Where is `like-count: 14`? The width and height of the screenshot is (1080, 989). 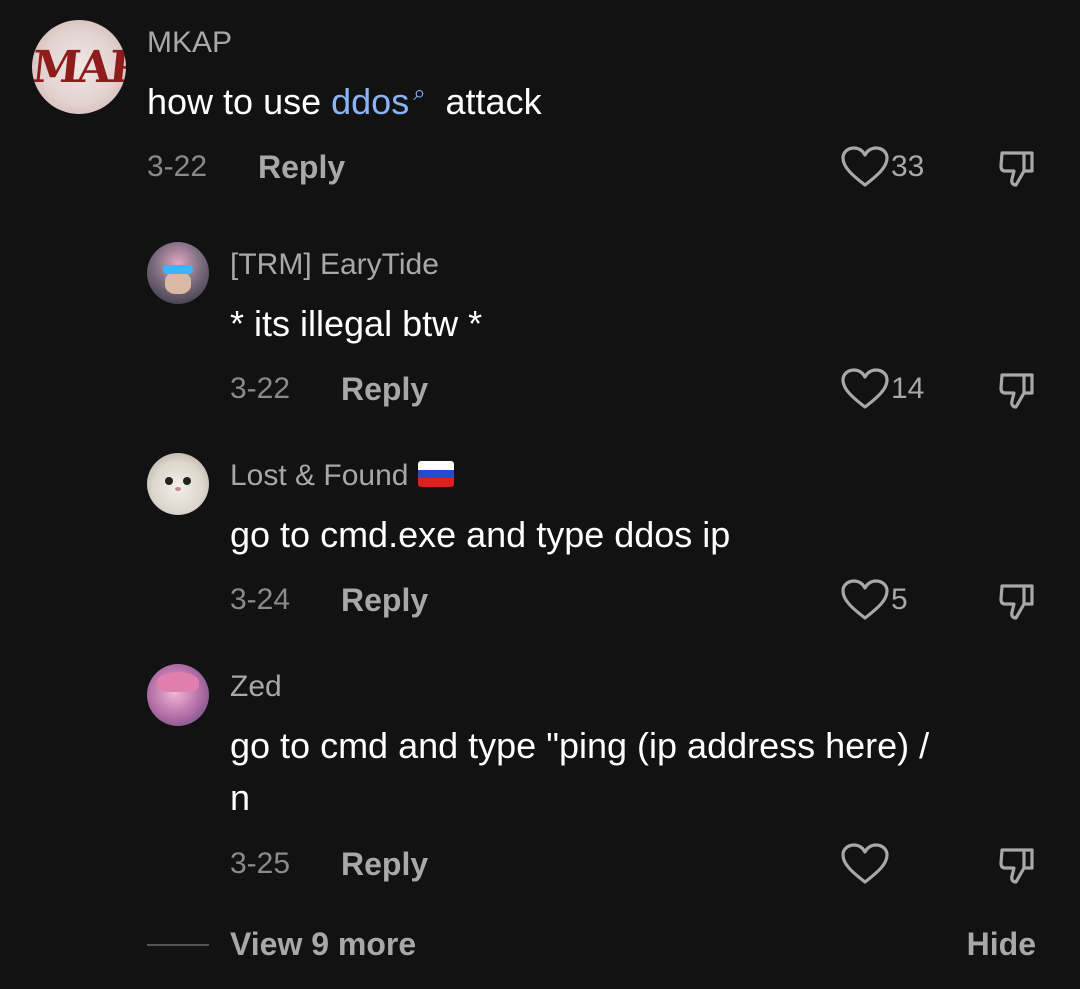
like-count: 14 is located at coordinates (908, 388).